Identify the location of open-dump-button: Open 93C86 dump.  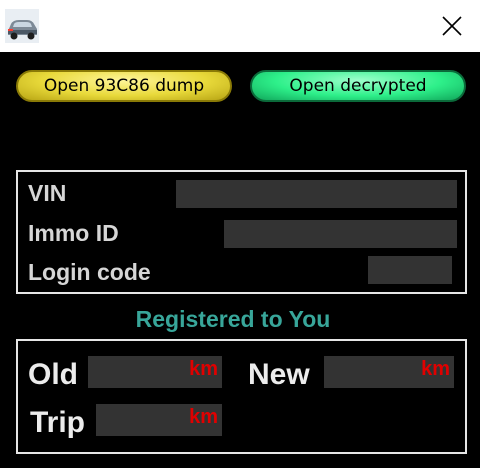
(124, 86).